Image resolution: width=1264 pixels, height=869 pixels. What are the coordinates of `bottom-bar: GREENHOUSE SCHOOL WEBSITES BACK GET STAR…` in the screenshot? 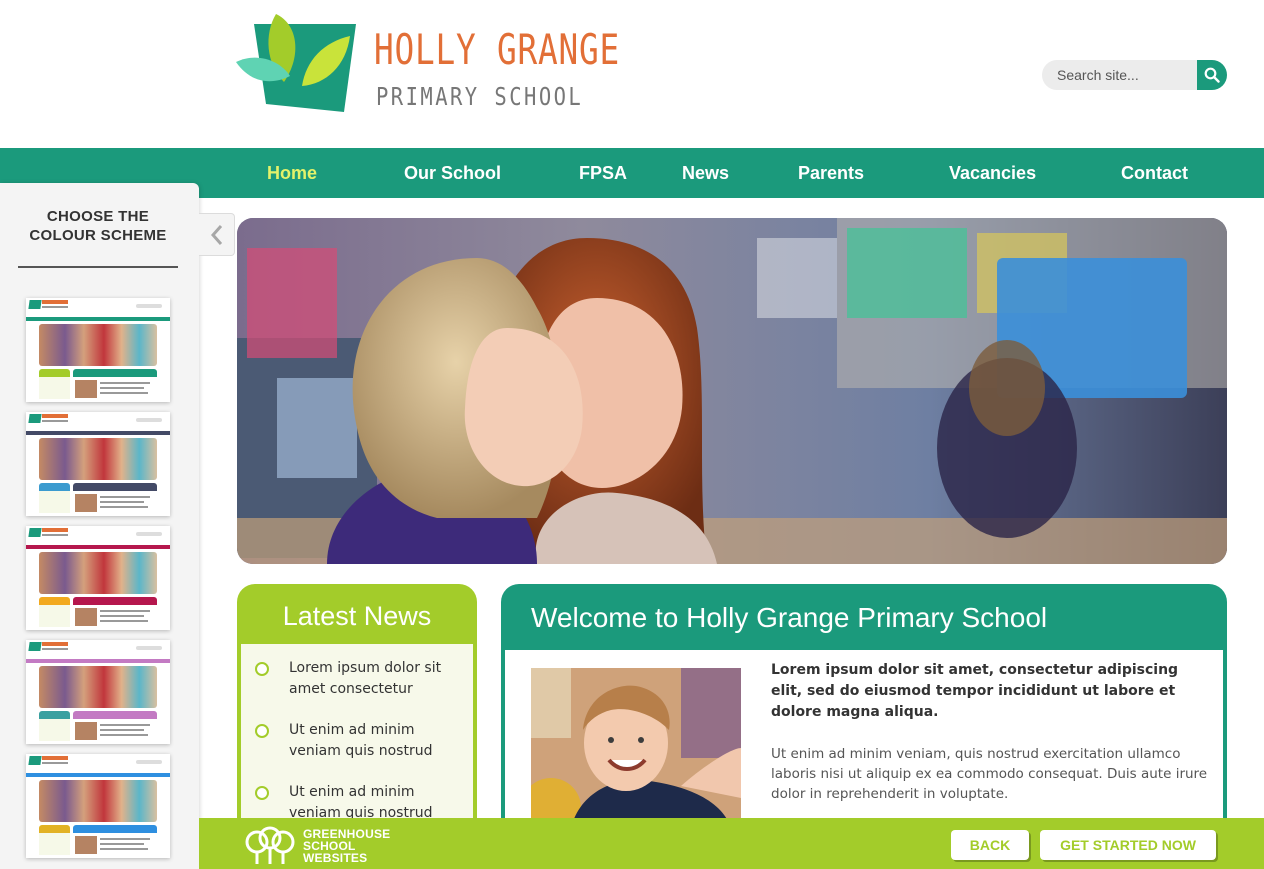 It's located at (731, 843).